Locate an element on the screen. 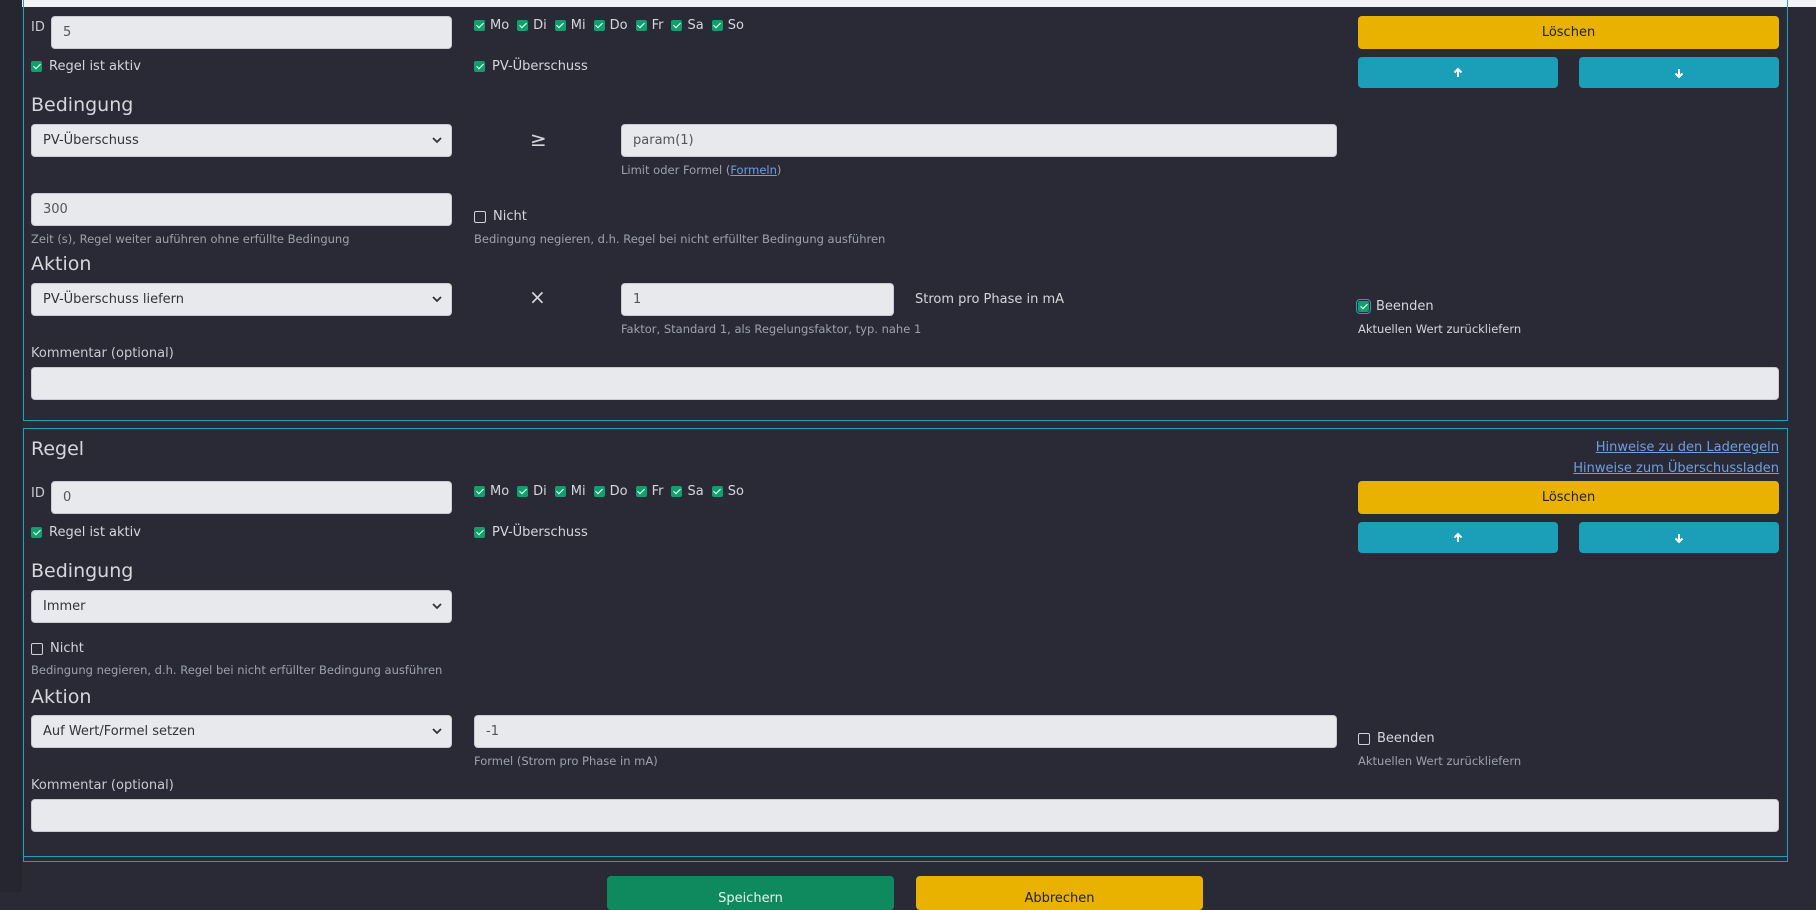  time-input: 300 is located at coordinates (241, 209).